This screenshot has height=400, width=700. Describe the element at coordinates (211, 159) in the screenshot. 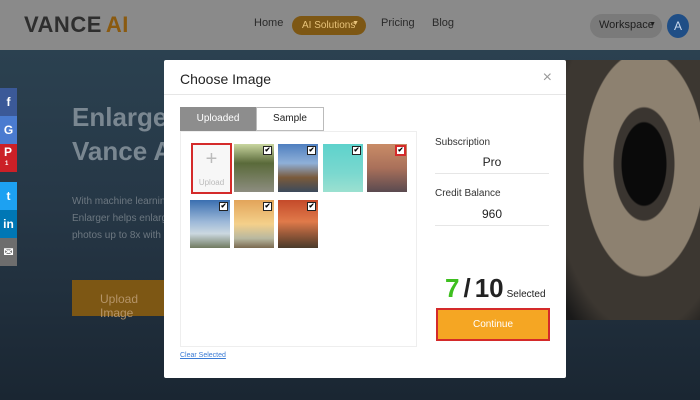

I see `plus-icon: +` at that location.